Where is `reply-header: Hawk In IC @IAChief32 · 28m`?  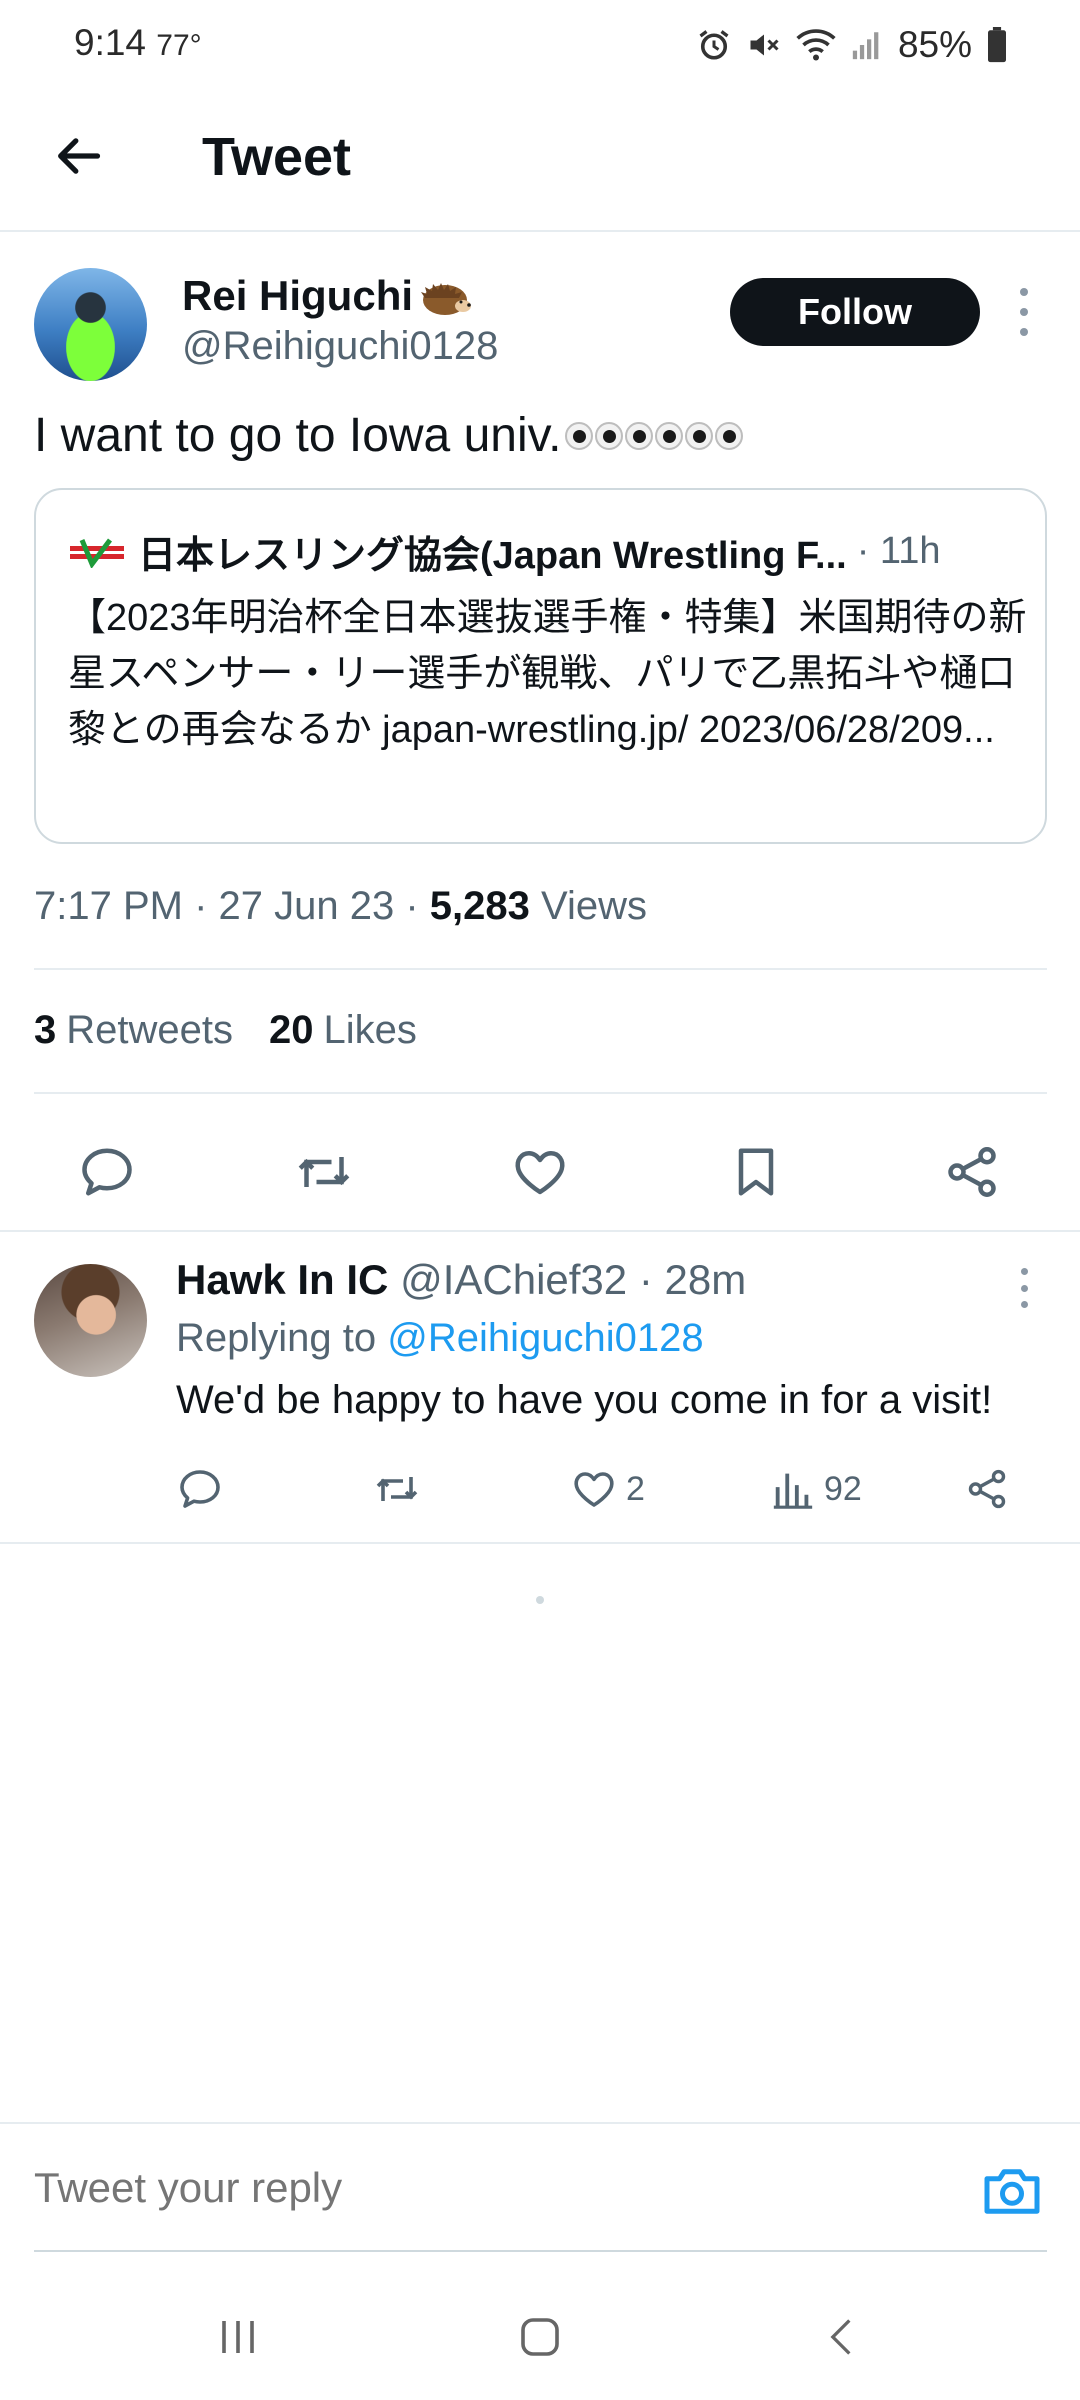
reply-header: Hawk In IC @IAChief32 · 28m is located at coordinates (461, 1280).